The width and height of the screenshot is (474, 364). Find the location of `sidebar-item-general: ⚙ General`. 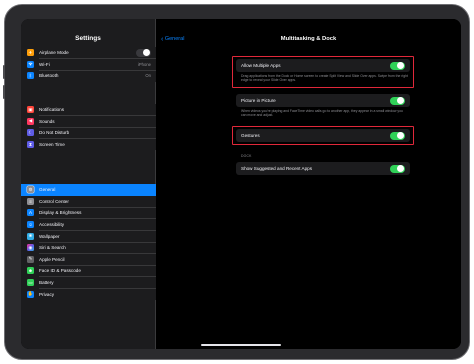

sidebar-item-general: ⚙ General is located at coordinates (88, 190).